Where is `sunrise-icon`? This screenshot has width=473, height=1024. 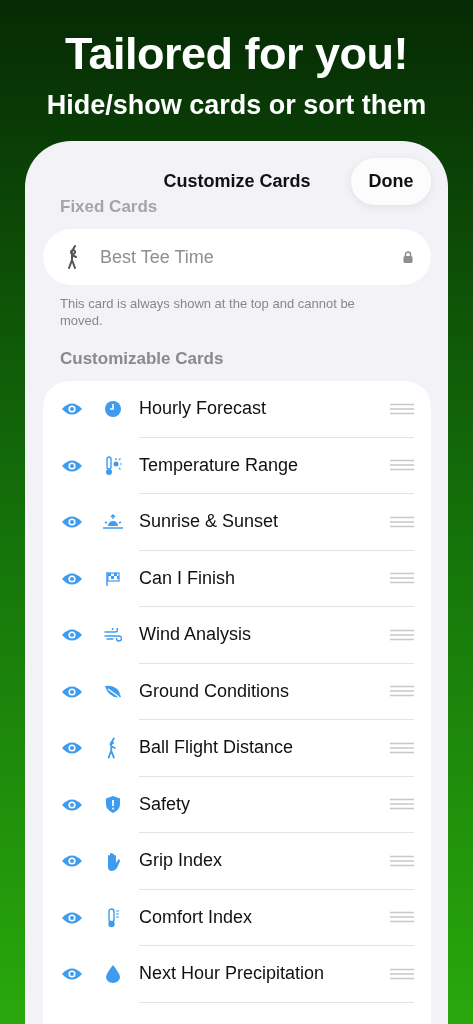
sunrise-icon is located at coordinates (113, 522).